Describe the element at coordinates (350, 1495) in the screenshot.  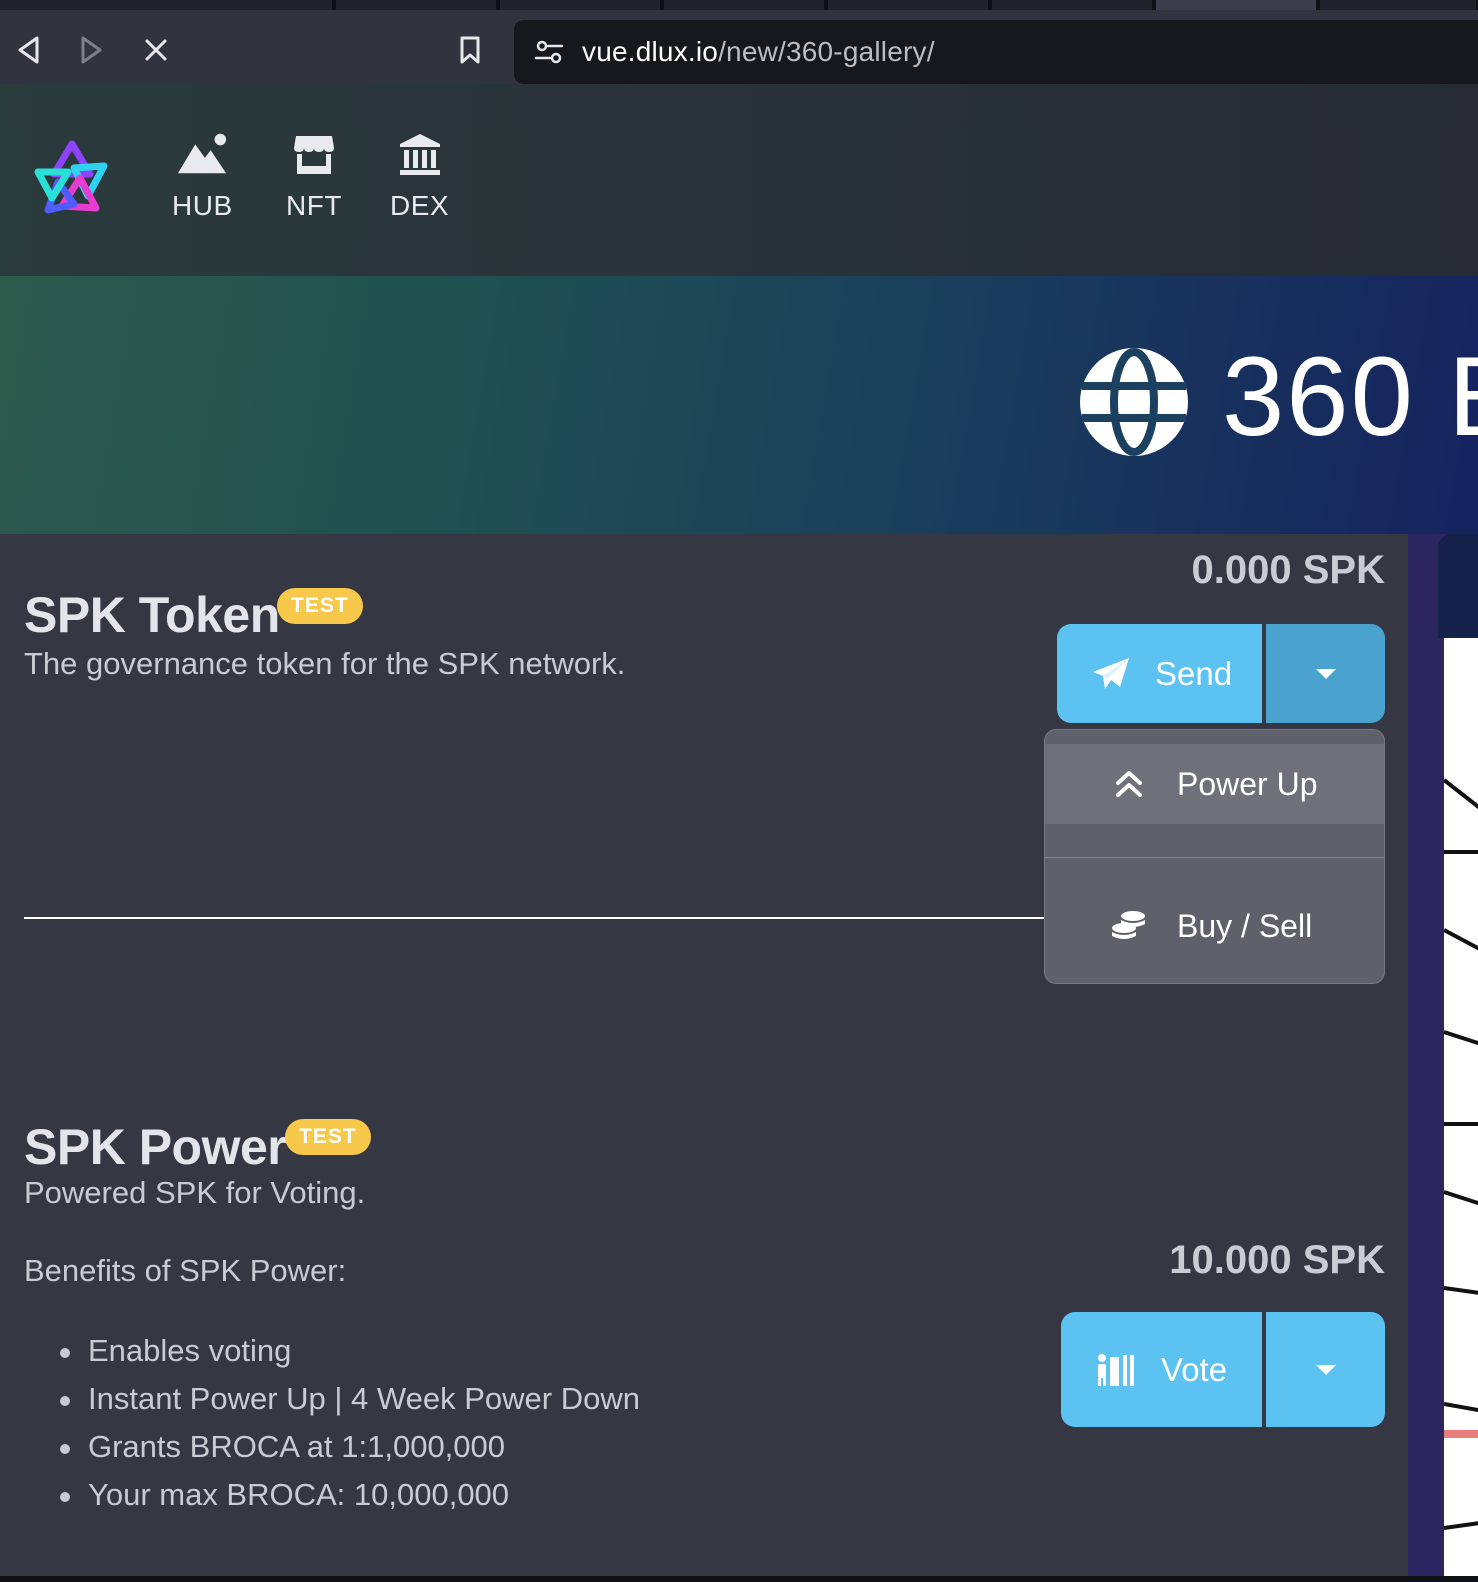
I see `list-item: Your max BROCA: 10,000,000` at that location.